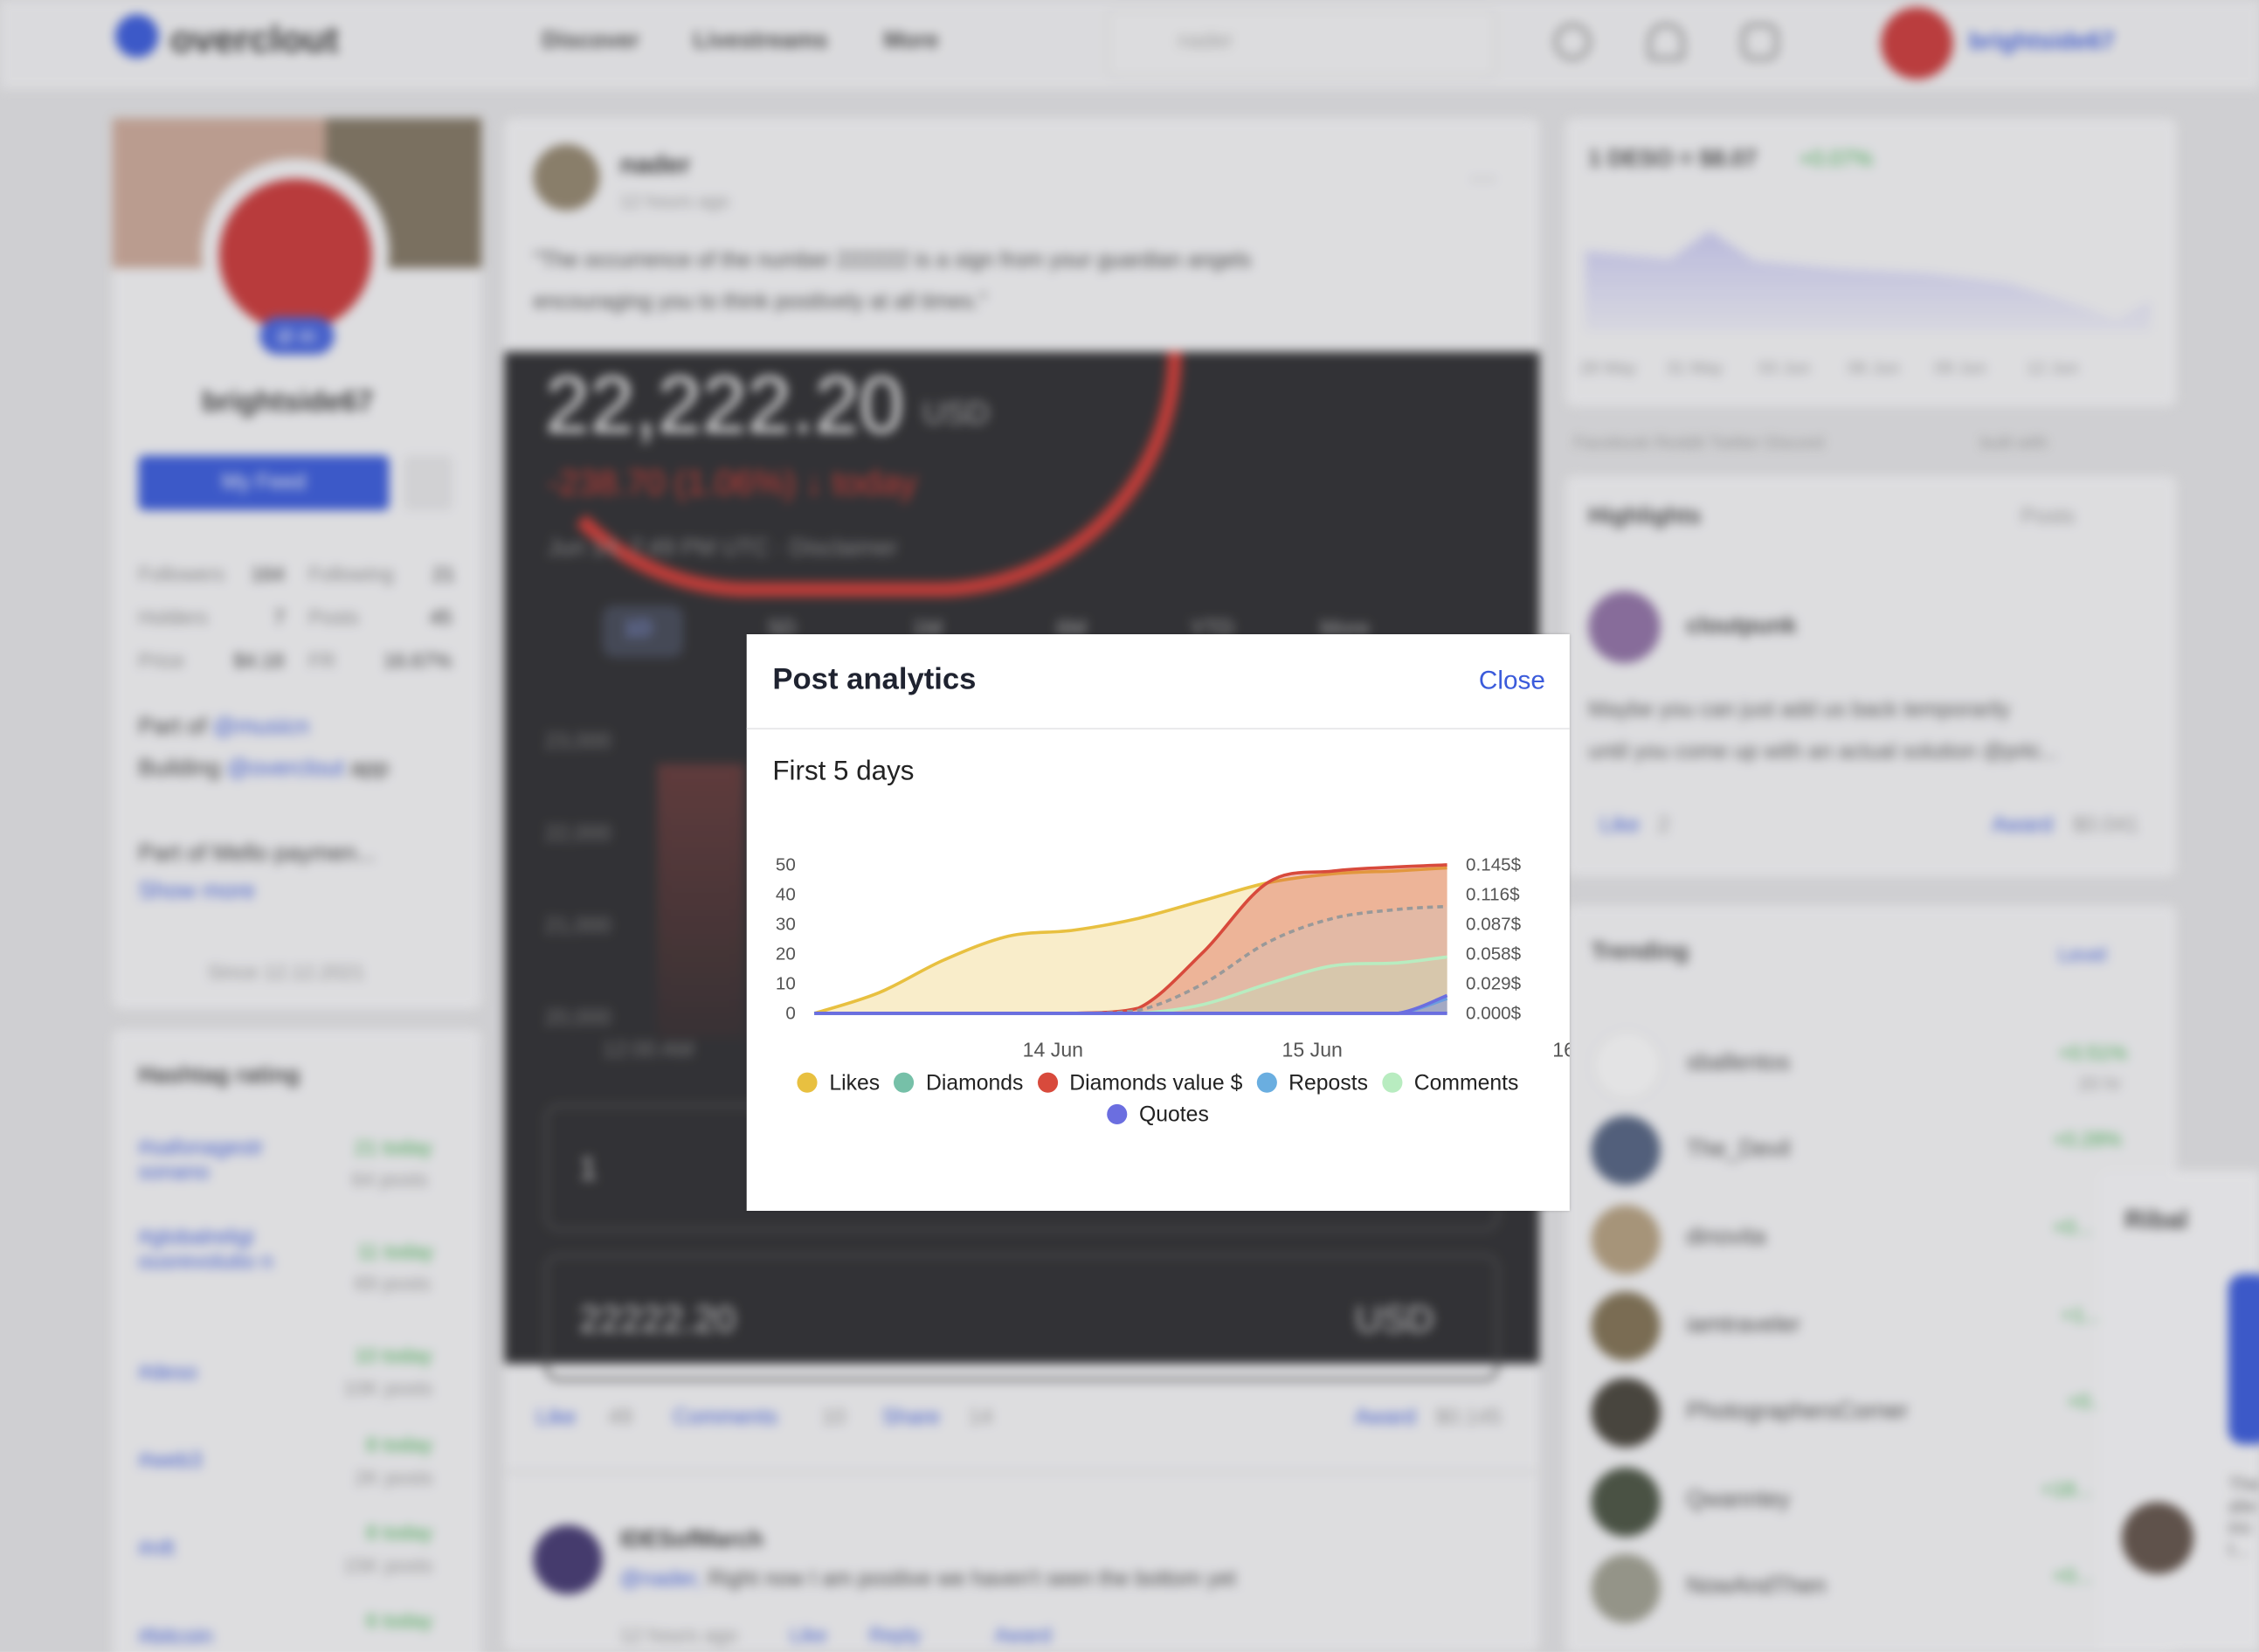 This screenshot has width=2259, height=1652. Describe the element at coordinates (1494, 925) in the screenshot. I see `y-right-tick-3: 0.087$` at that location.